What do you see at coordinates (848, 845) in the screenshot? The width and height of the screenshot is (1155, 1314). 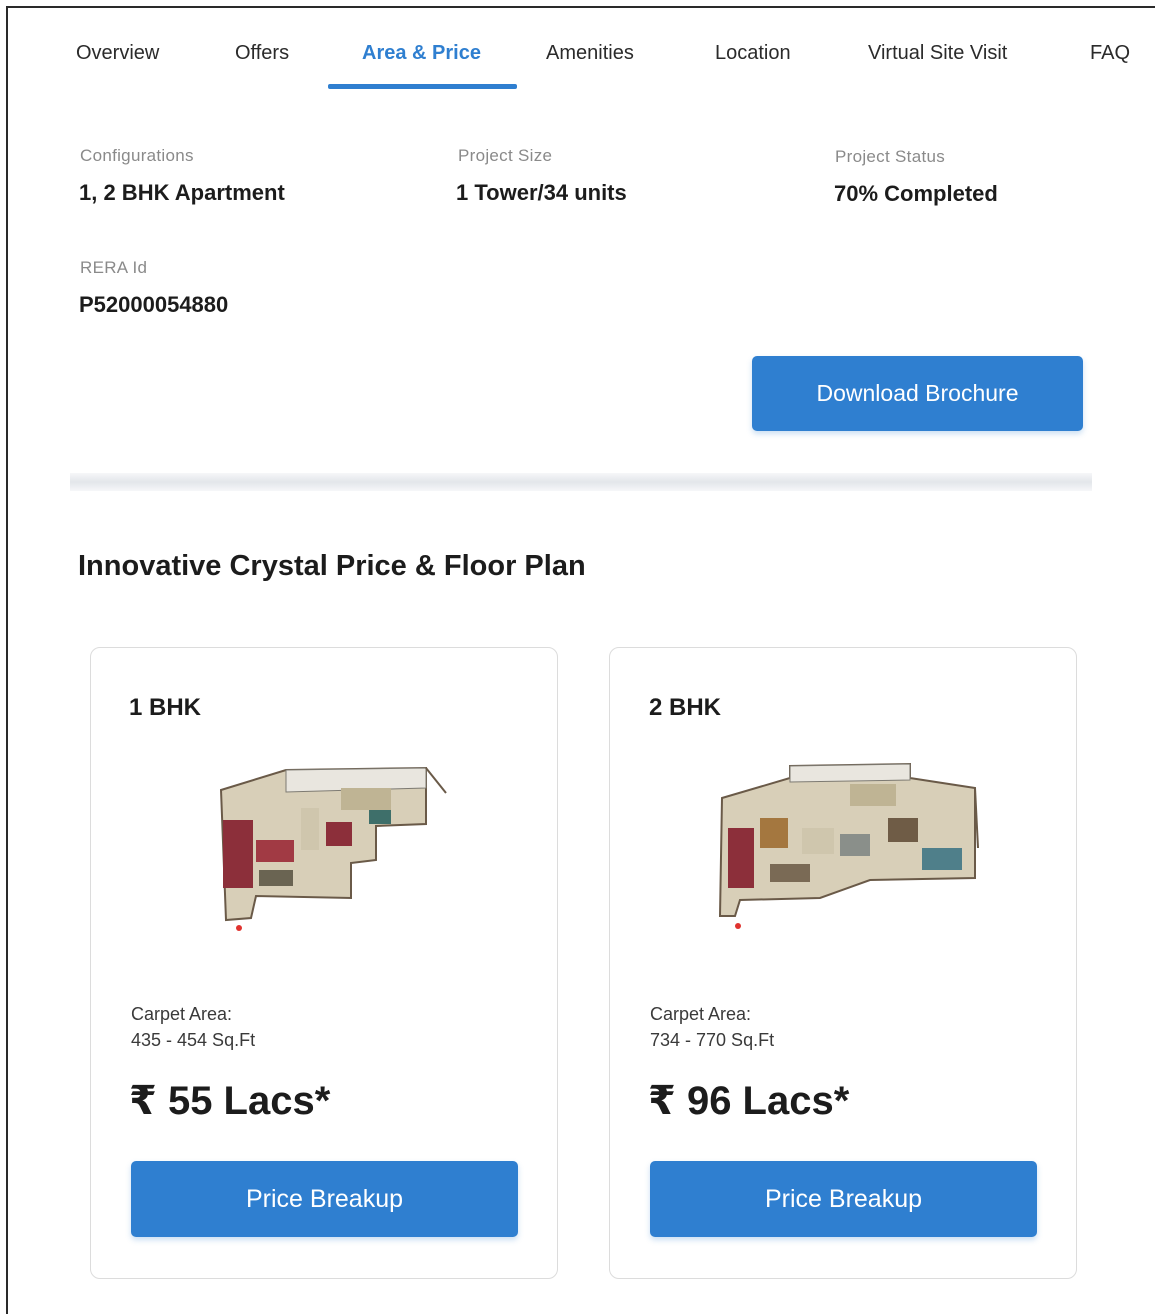 I see `floor-plan-2bhk-image` at bounding box center [848, 845].